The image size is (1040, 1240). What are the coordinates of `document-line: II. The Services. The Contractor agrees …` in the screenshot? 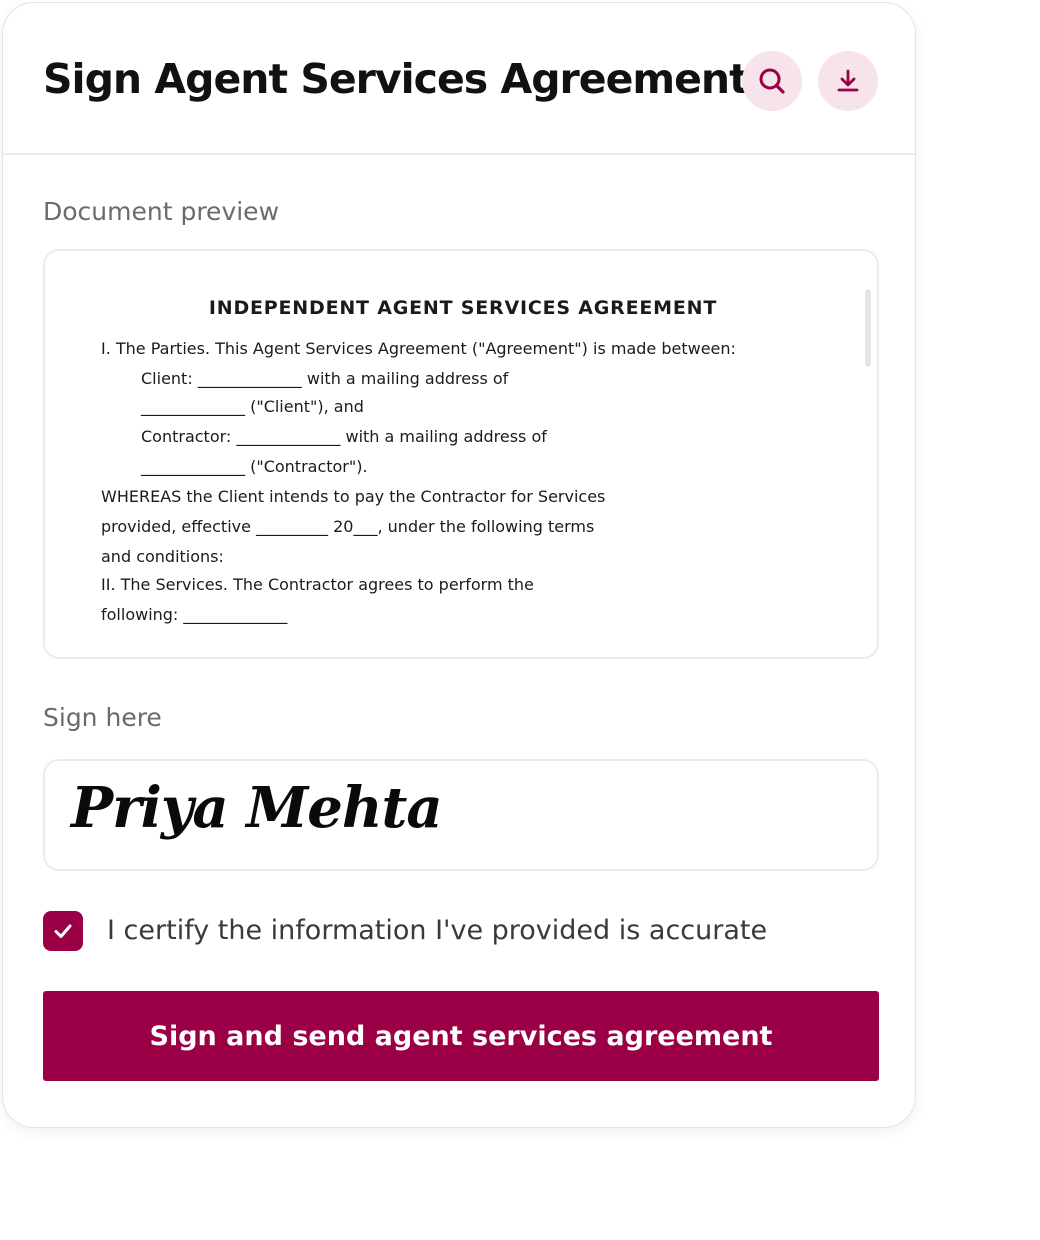 It's located at (317, 584).